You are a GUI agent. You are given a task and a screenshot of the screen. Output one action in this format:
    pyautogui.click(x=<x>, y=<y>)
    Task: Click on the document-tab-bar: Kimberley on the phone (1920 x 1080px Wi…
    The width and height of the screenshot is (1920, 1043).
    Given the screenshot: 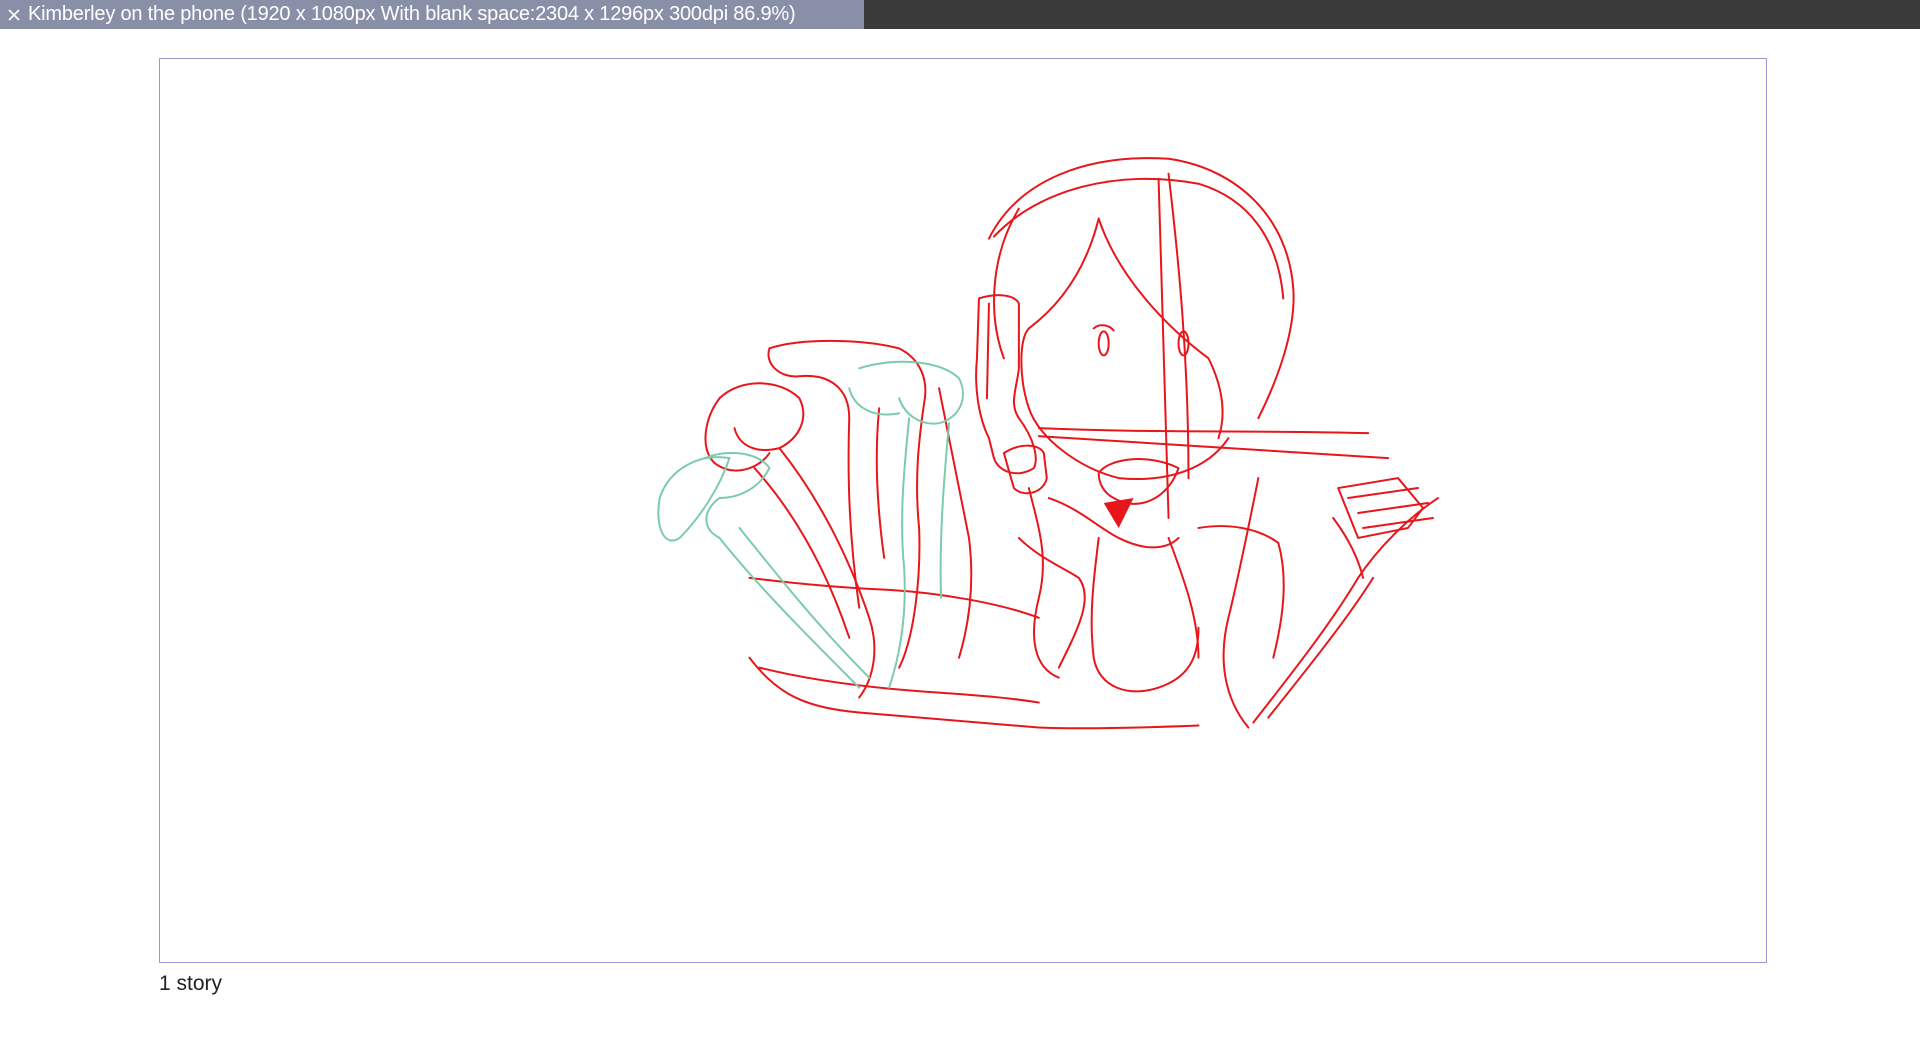 What is the action you would take?
    pyautogui.click(x=960, y=14)
    